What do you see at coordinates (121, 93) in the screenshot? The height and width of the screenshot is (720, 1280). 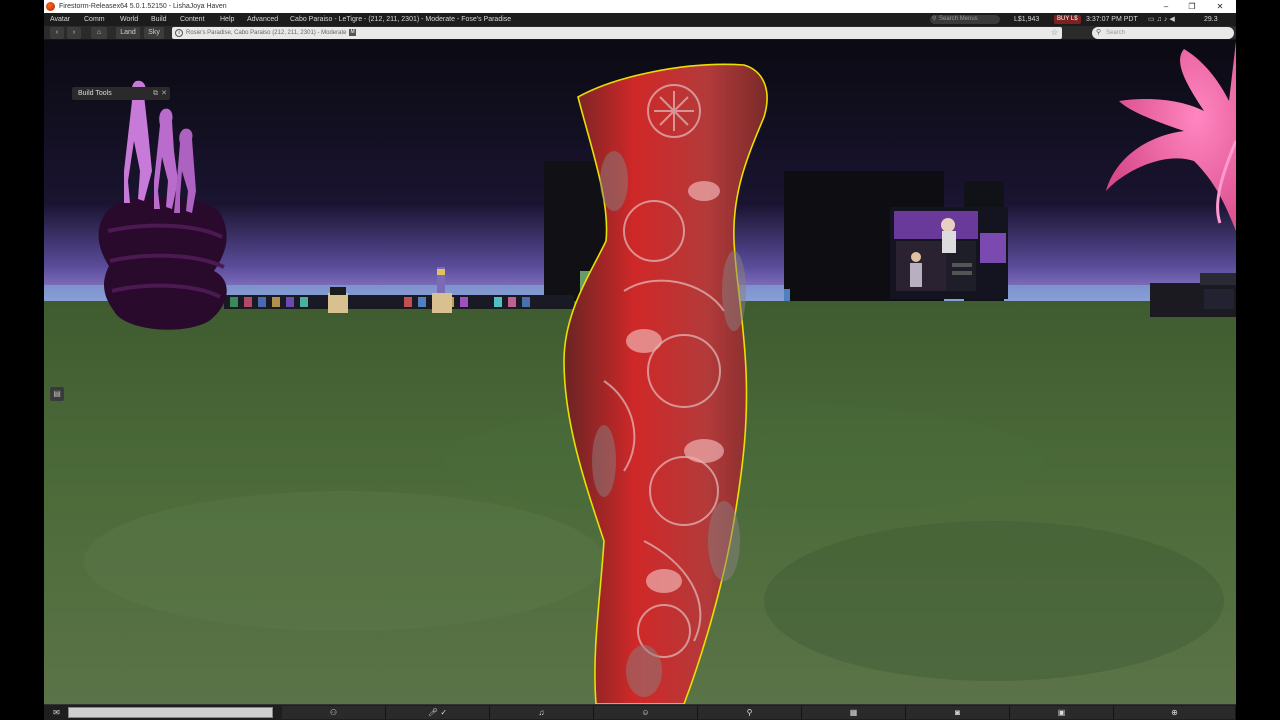 I see `build-tools-floater: Build Tools ⧉ ✕` at bounding box center [121, 93].